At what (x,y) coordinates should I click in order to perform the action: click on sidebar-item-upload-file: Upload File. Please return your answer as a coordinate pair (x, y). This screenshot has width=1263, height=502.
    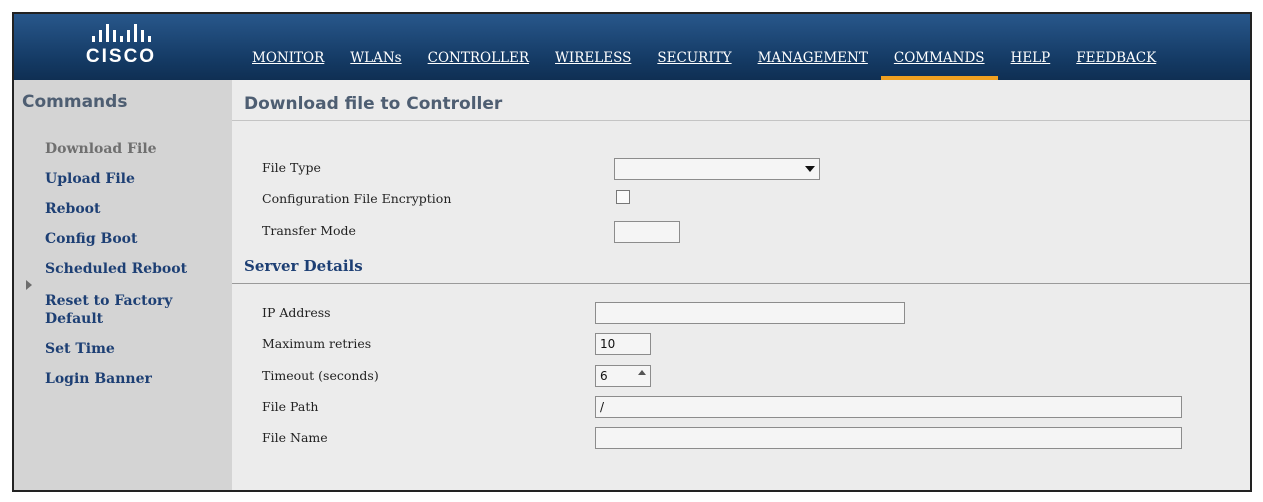
    Looking at the image, I should click on (132, 179).